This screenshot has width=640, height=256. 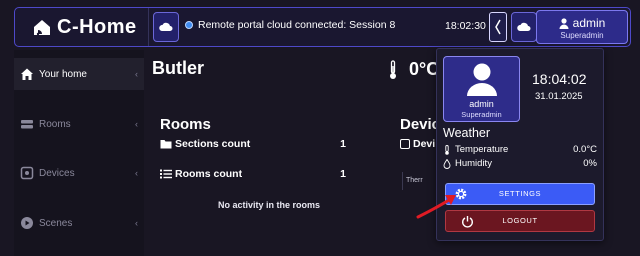 I want to click on cloud-button, so click(x=524, y=27).